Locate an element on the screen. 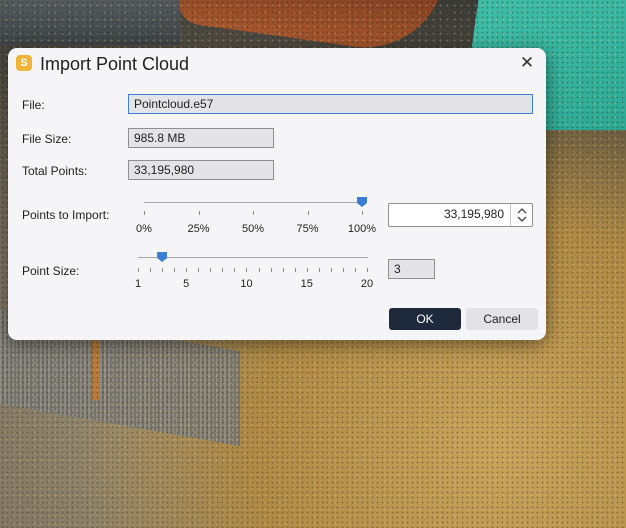  points-to-import-value: 33,195,980 is located at coordinates (474, 214).